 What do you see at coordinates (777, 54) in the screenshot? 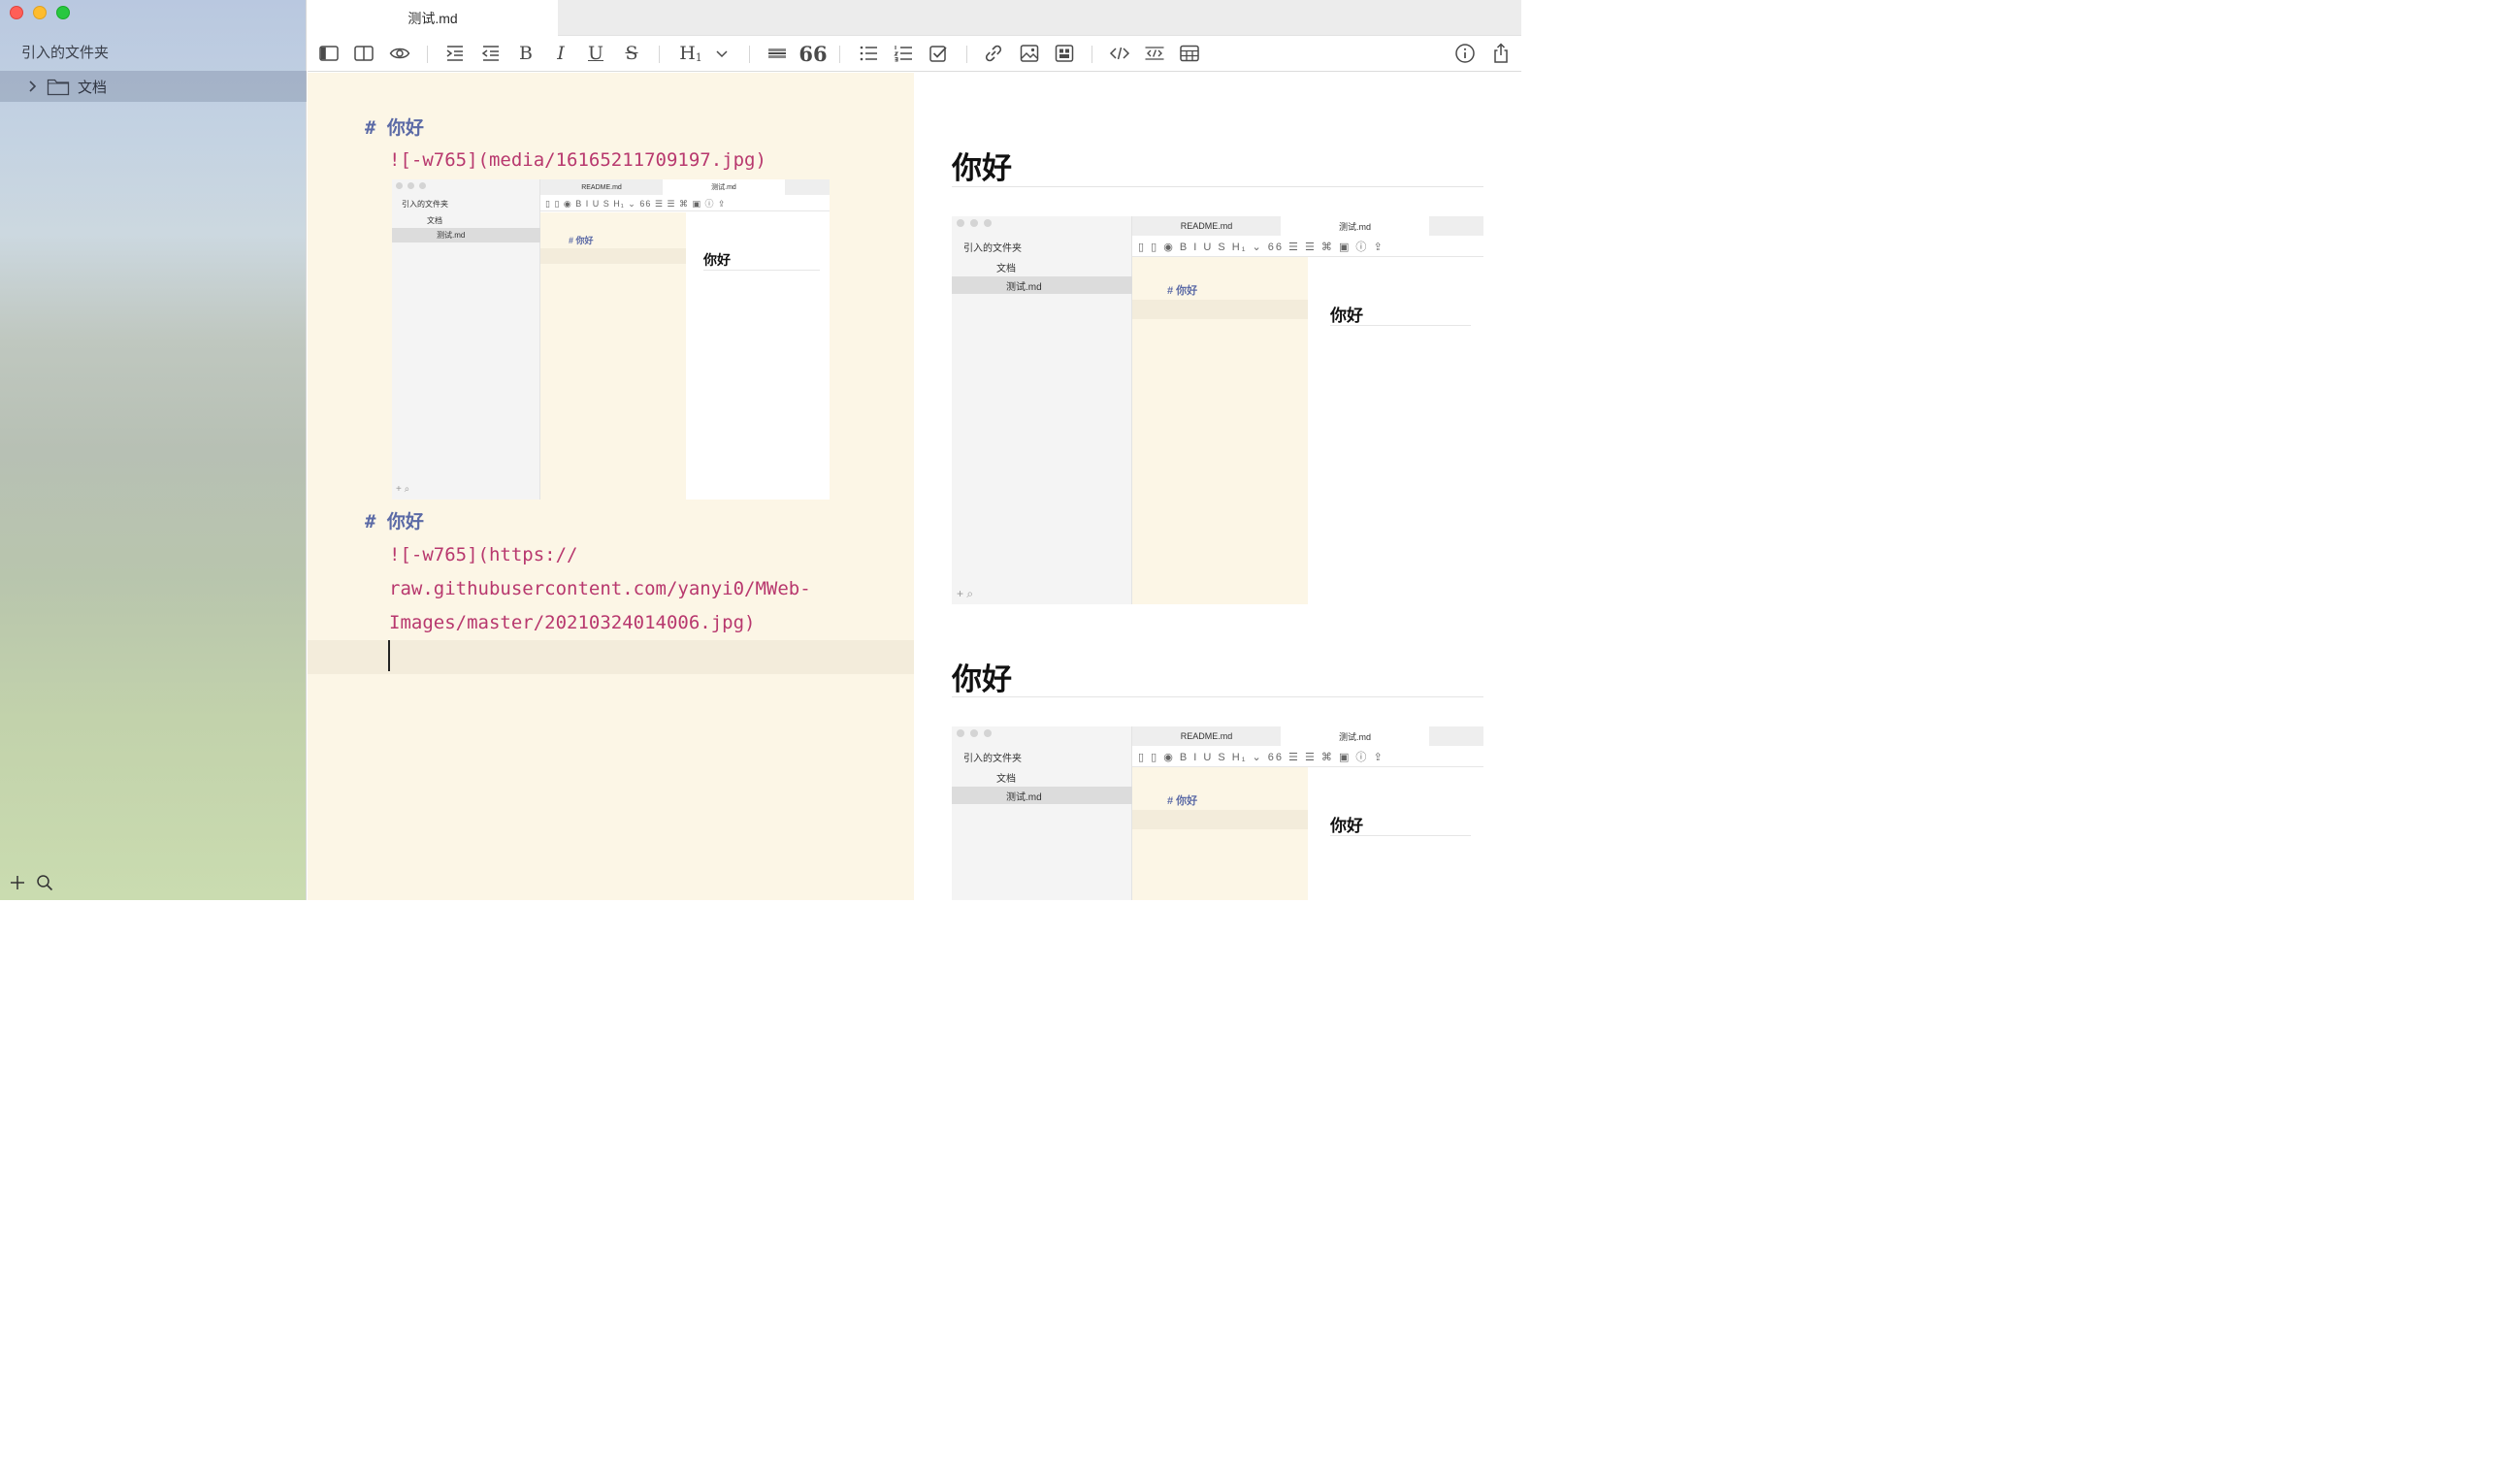
I see `horizontal-rule-icon` at bounding box center [777, 54].